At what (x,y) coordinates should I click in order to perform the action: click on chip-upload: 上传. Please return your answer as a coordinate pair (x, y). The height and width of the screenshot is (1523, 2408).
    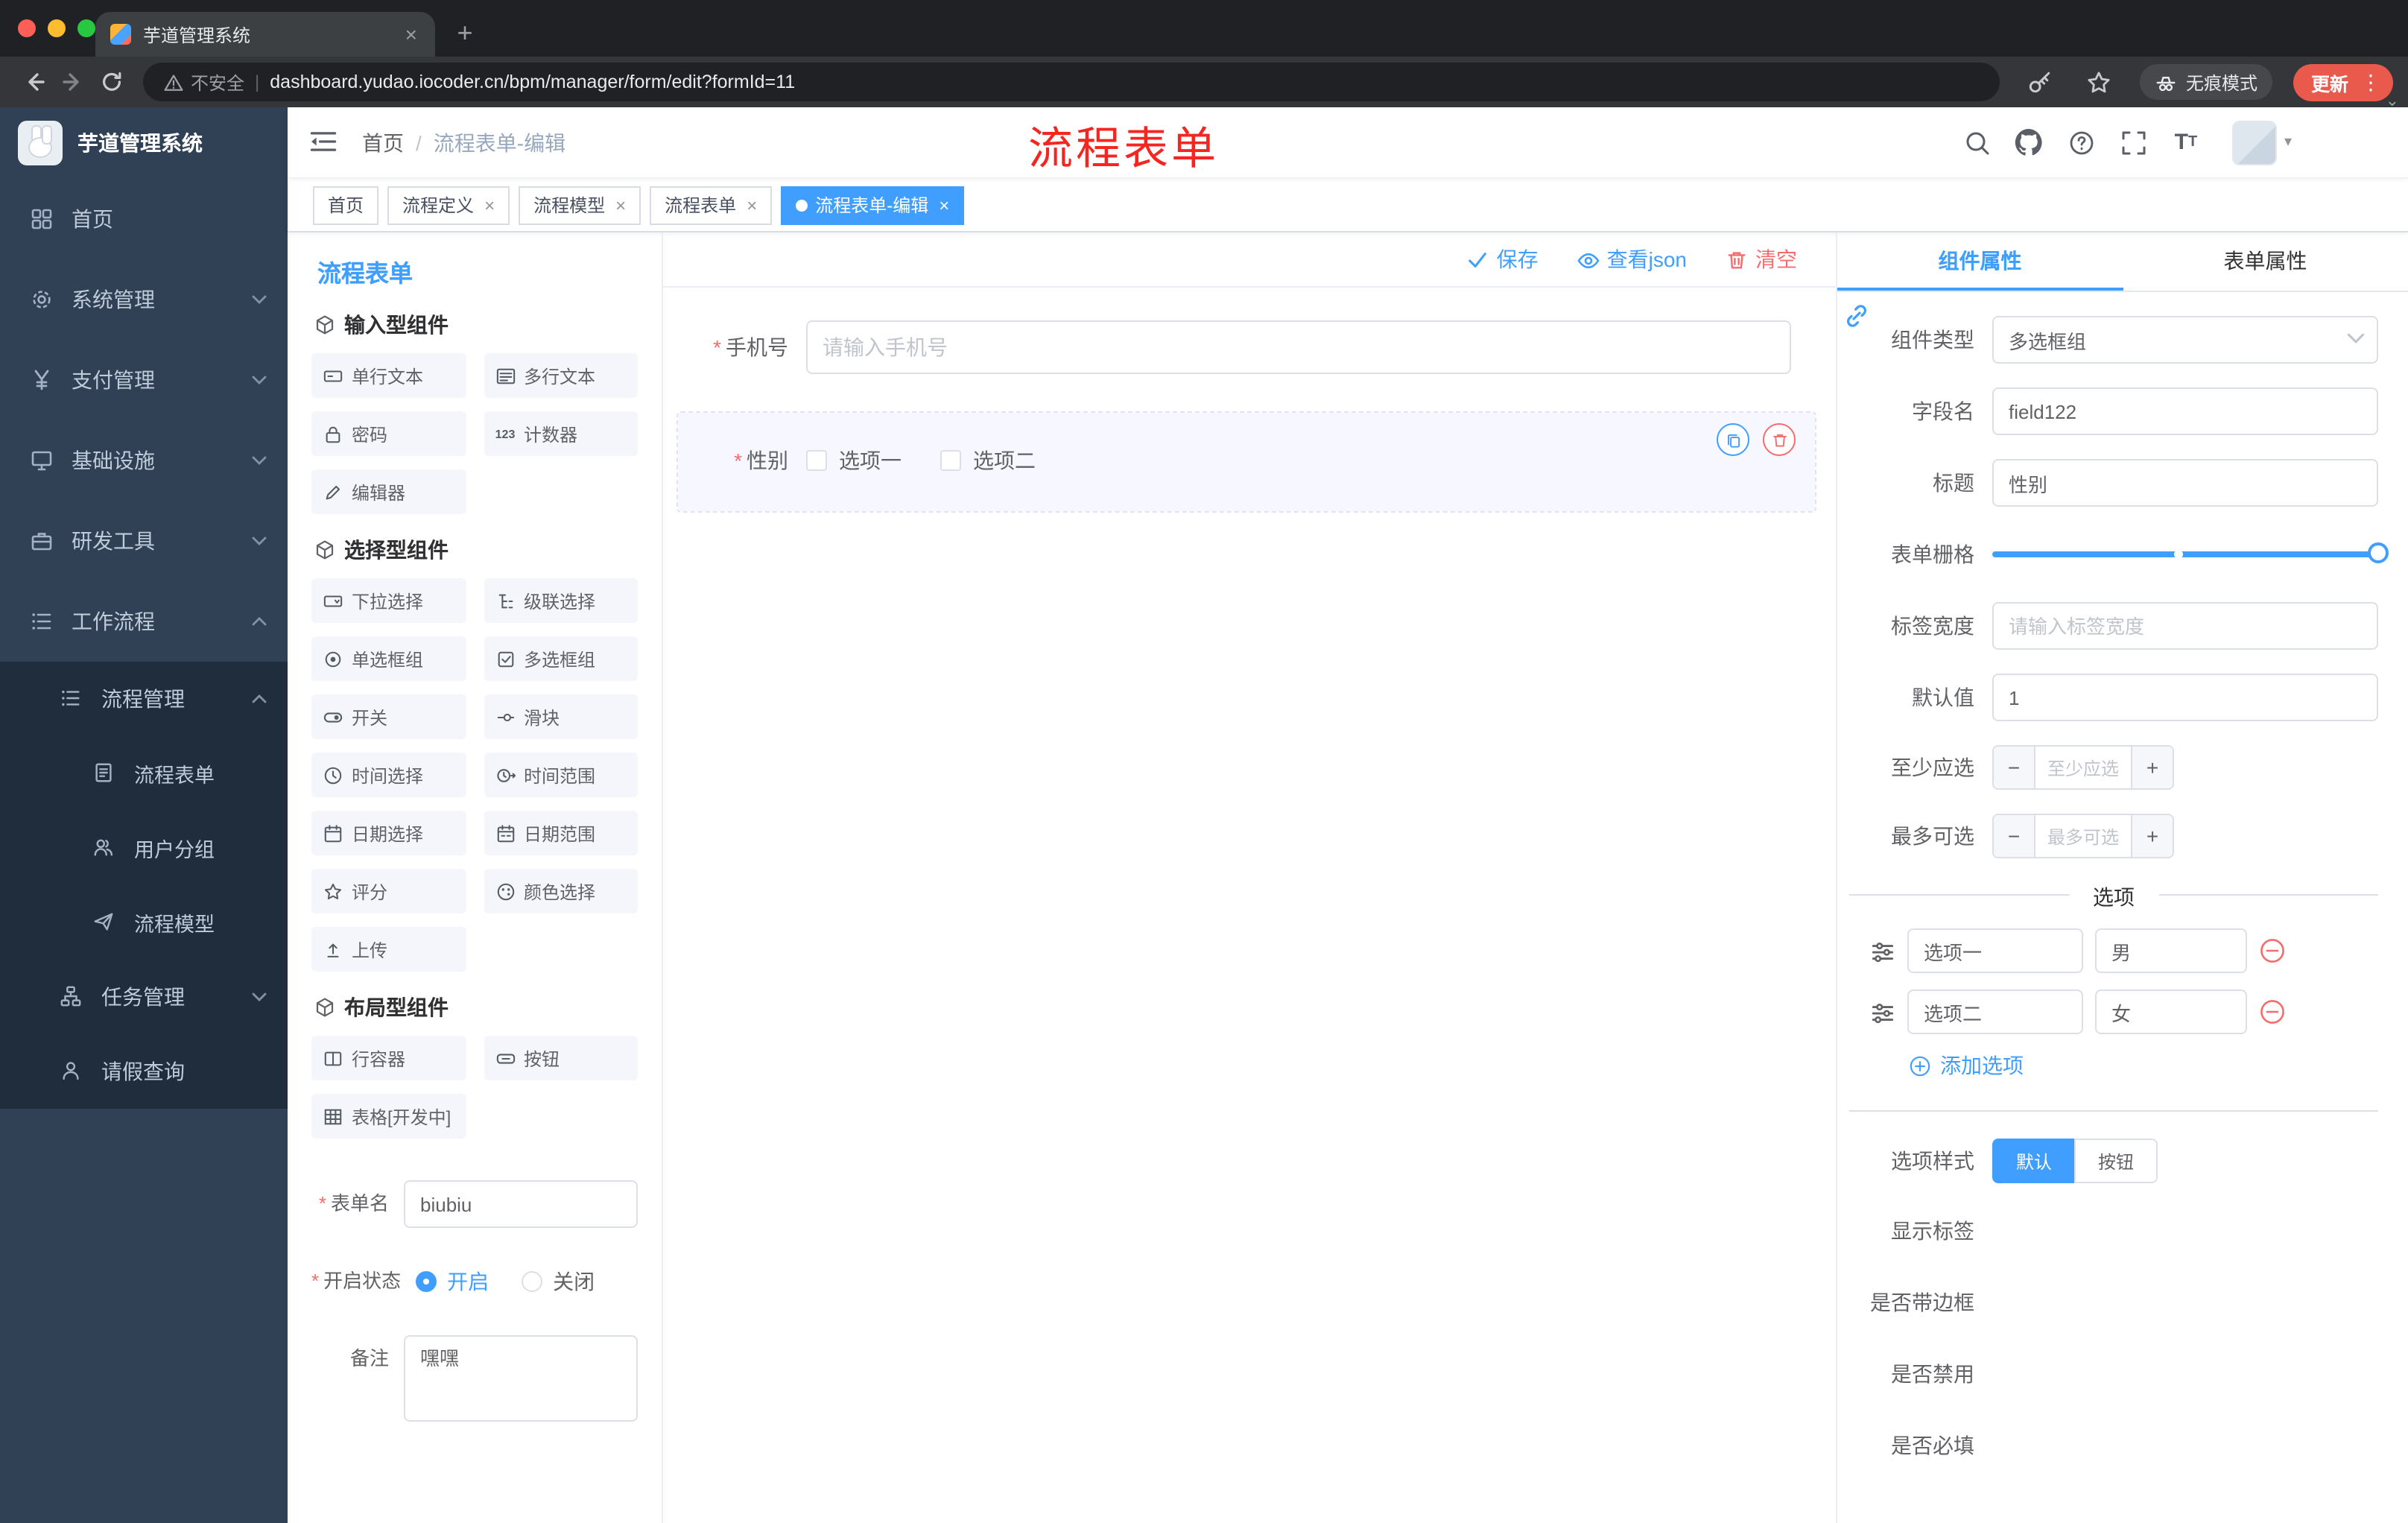
    Looking at the image, I should click on (388, 950).